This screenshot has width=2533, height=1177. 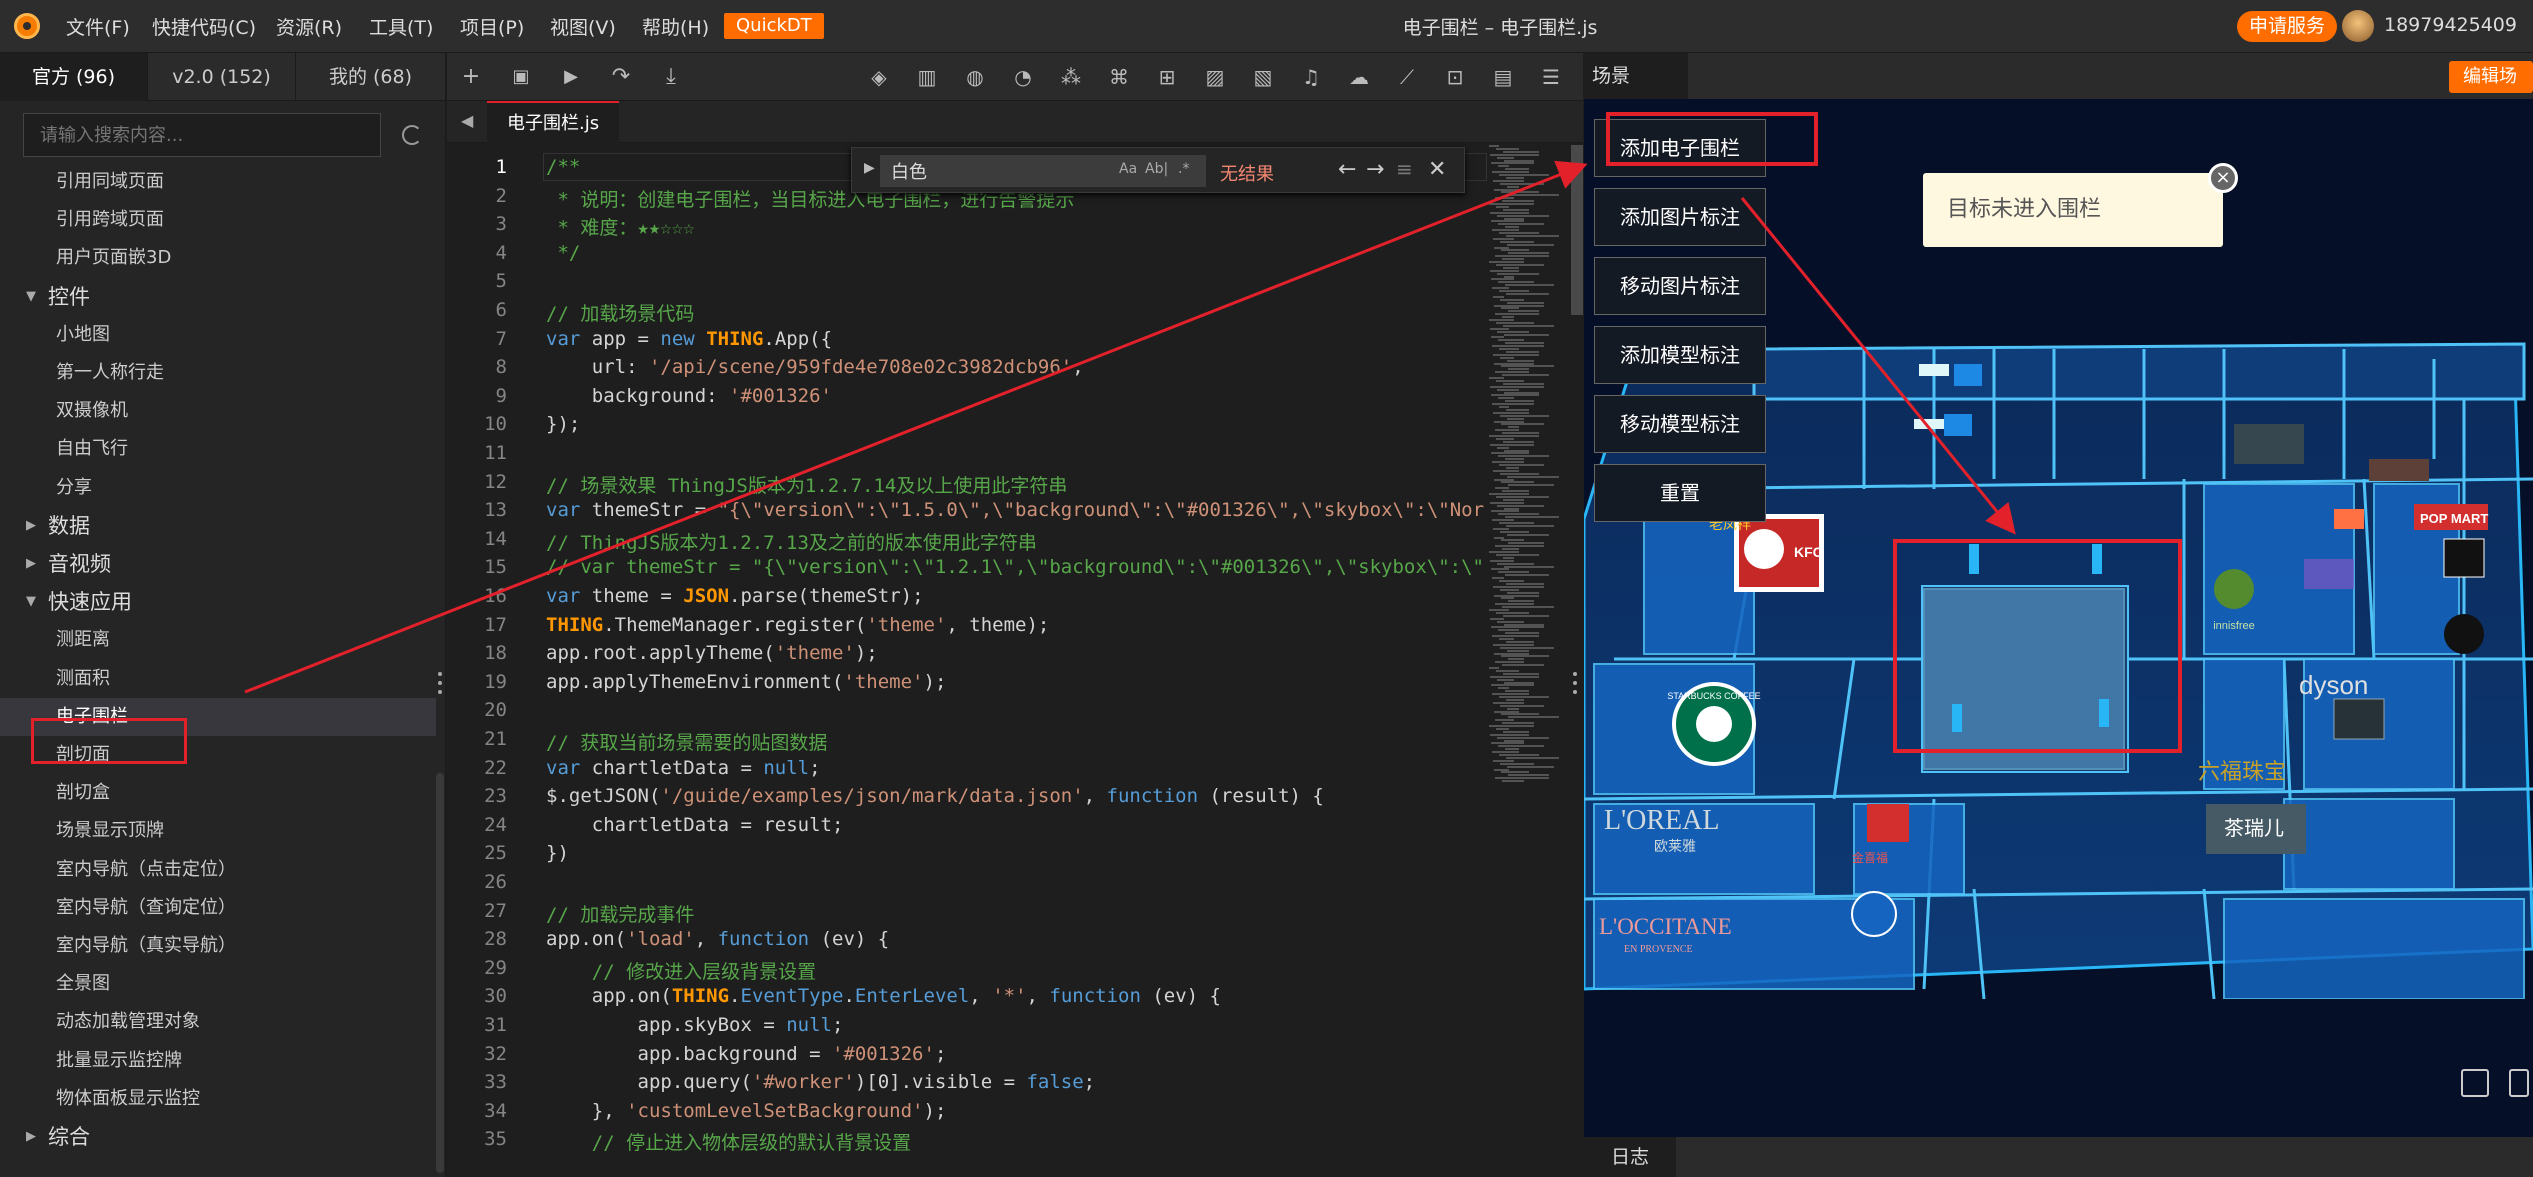 What do you see at coordinates (218, 449) in the screenshot?
I see `tree-item: 自由飞行` at bounding box center [218, 449].